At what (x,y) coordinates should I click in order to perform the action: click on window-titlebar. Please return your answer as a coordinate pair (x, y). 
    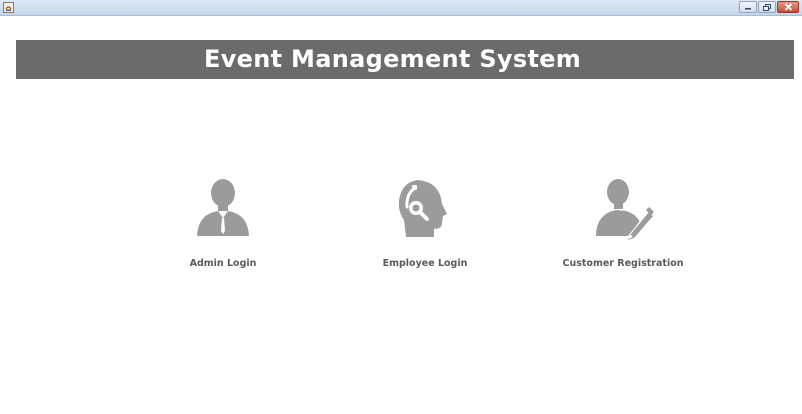
    Looking at the image, I should click on (401, 8).